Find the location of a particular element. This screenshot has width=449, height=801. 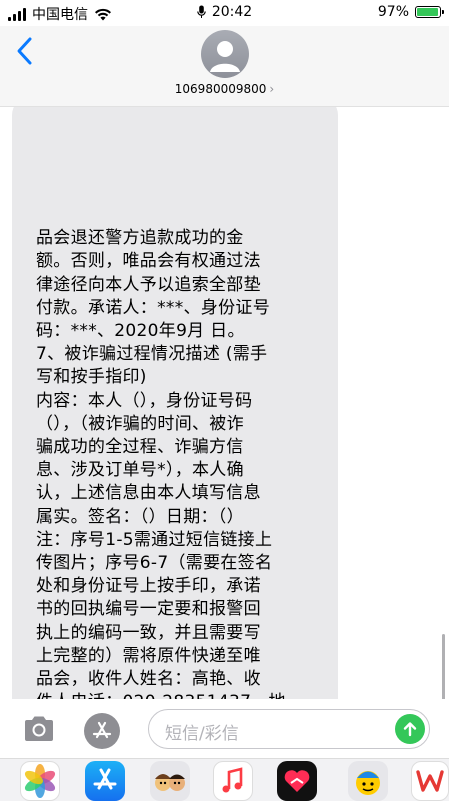

input-bar: 短信/彩信 is located at coordinates (224, 729).